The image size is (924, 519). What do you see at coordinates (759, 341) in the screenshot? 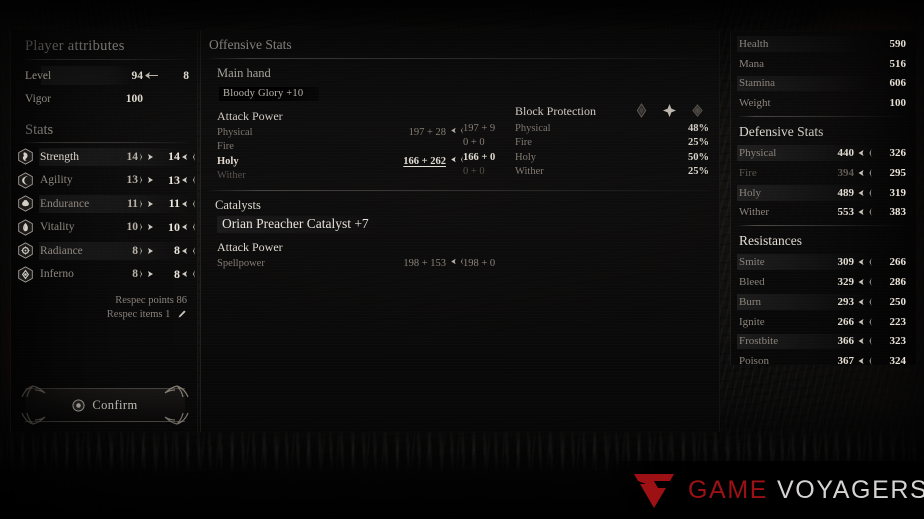
I see `resistance-label: Frostbite` at bounding box center [759, 341].